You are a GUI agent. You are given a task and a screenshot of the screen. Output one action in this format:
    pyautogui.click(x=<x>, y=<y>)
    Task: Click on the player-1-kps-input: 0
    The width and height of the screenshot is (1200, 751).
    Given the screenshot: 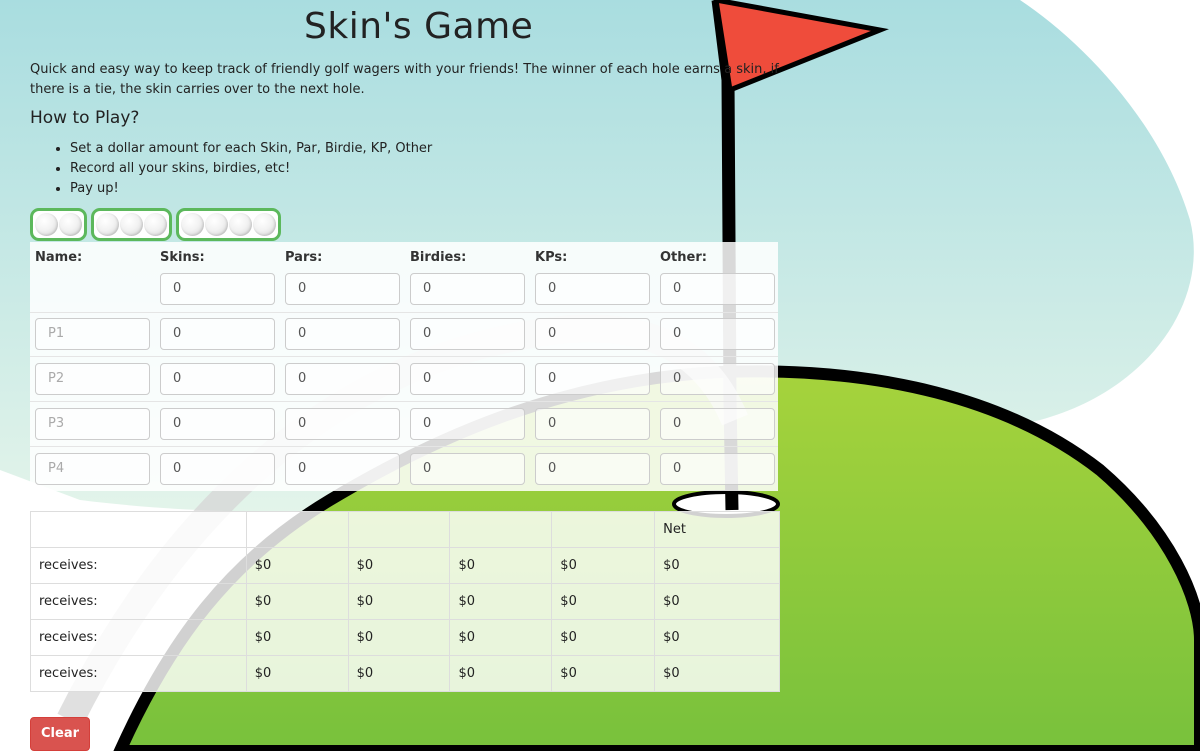 What is the action you would take?
    pyautogui.click(x=592, y=334)
    